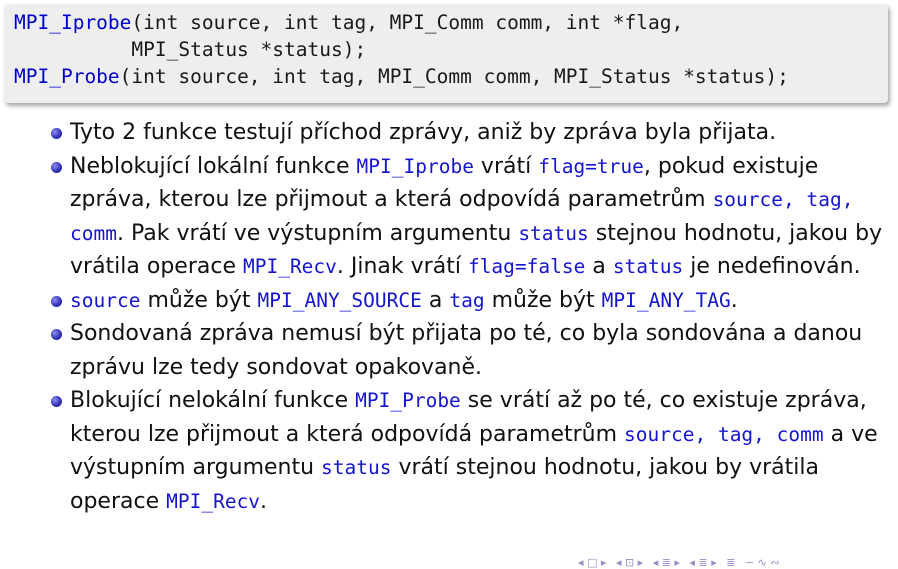 This screenshot has width=898, height=569. I want to click on inline-code: MPI_Iprobe, so click(415, 166).